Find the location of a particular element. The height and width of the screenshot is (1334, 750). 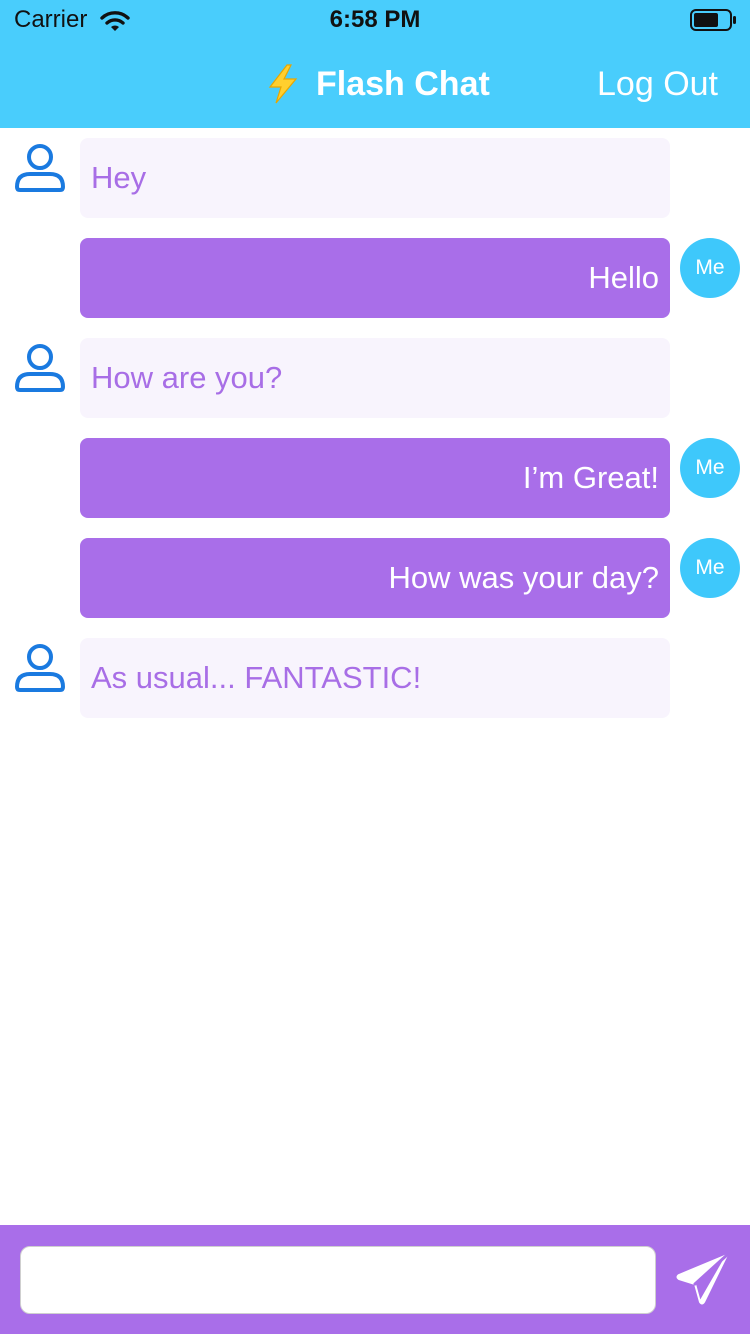

message-bubble-incoming: As usual... FANTASTIC! is located at coordinates (375, 678).